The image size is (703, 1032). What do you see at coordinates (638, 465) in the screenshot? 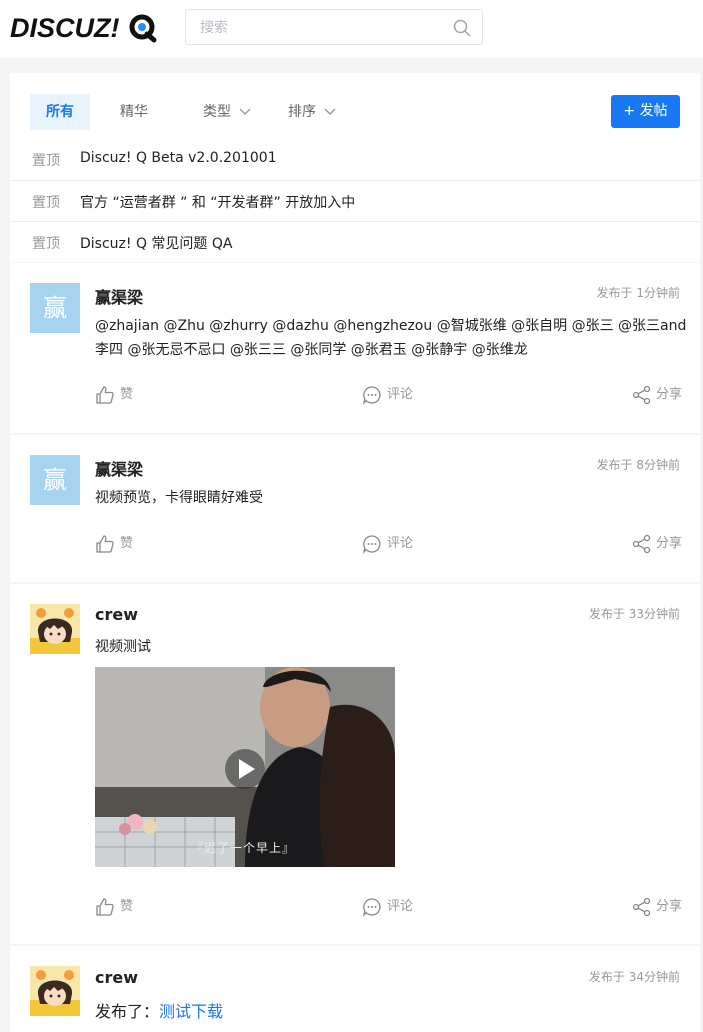
I see `post-time: 发布于 8分钟前` at bounding box center [638, 465].